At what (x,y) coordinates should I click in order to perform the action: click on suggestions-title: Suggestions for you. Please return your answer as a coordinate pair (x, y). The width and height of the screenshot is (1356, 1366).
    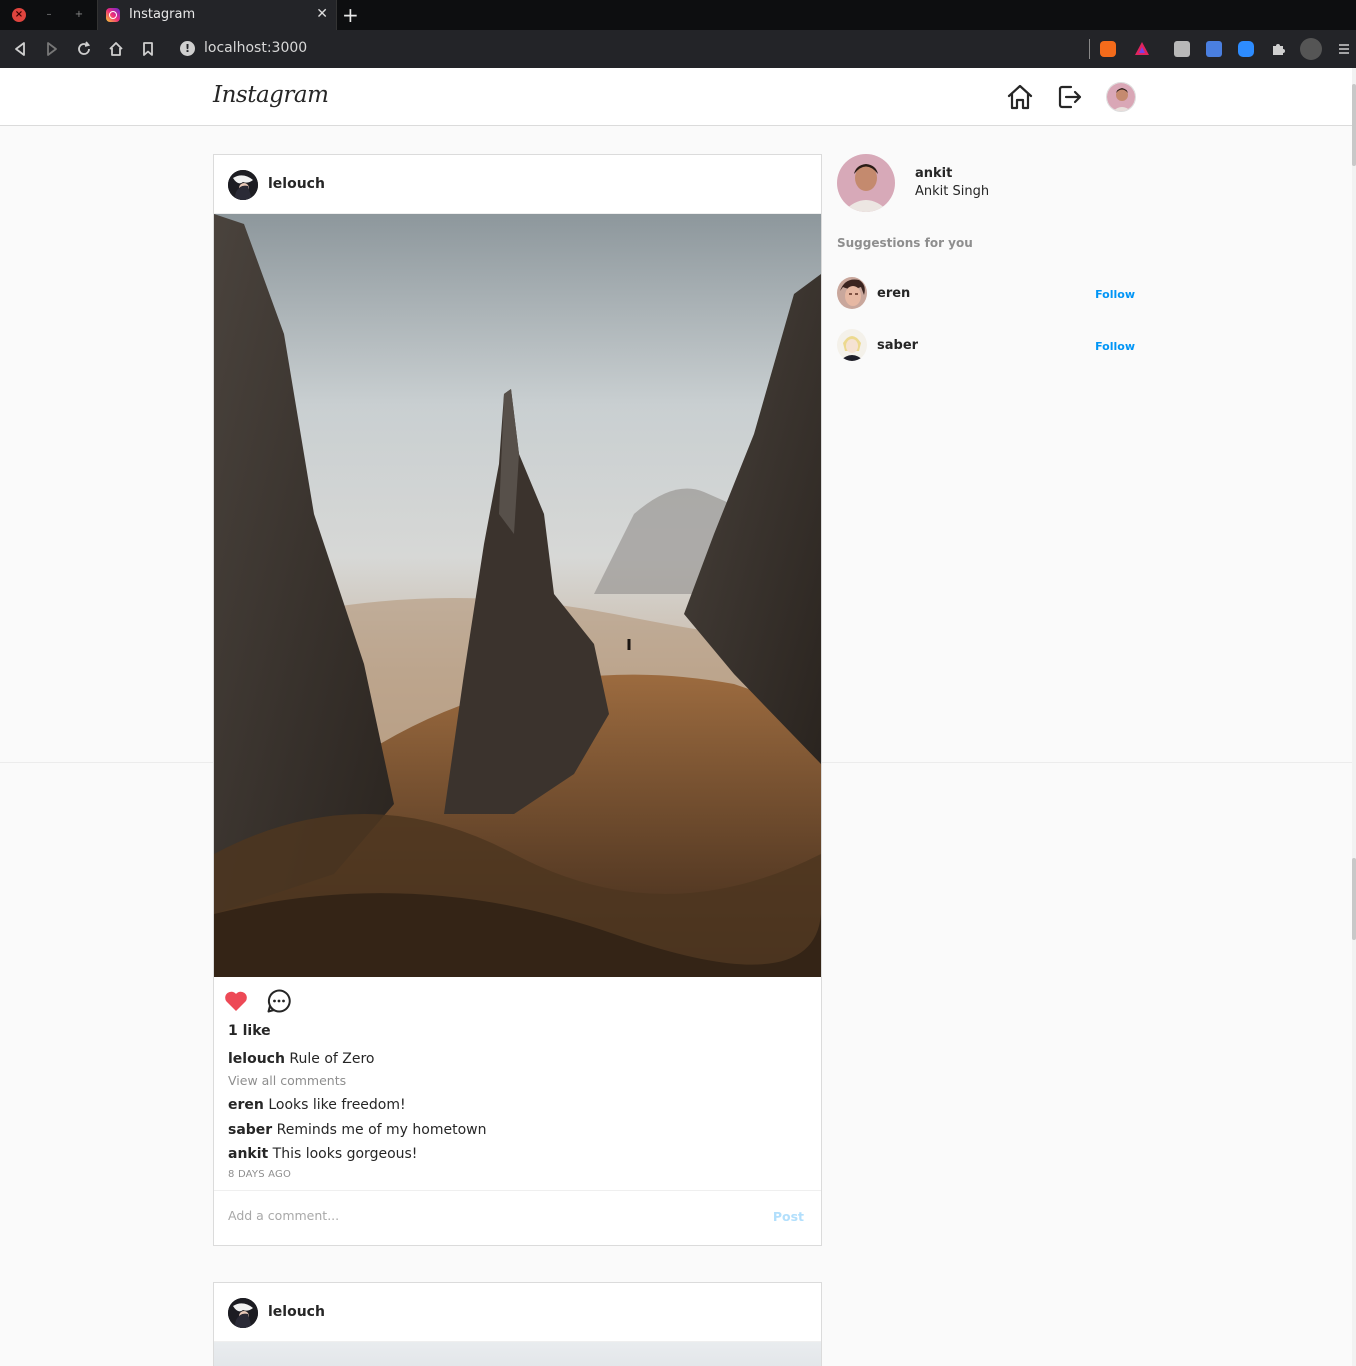
    Looking at the image, I should click on (905, 243).